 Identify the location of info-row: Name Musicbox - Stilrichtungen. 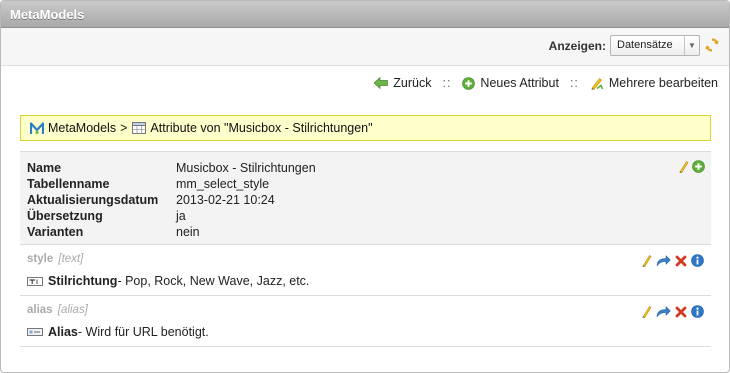
(171, 168).